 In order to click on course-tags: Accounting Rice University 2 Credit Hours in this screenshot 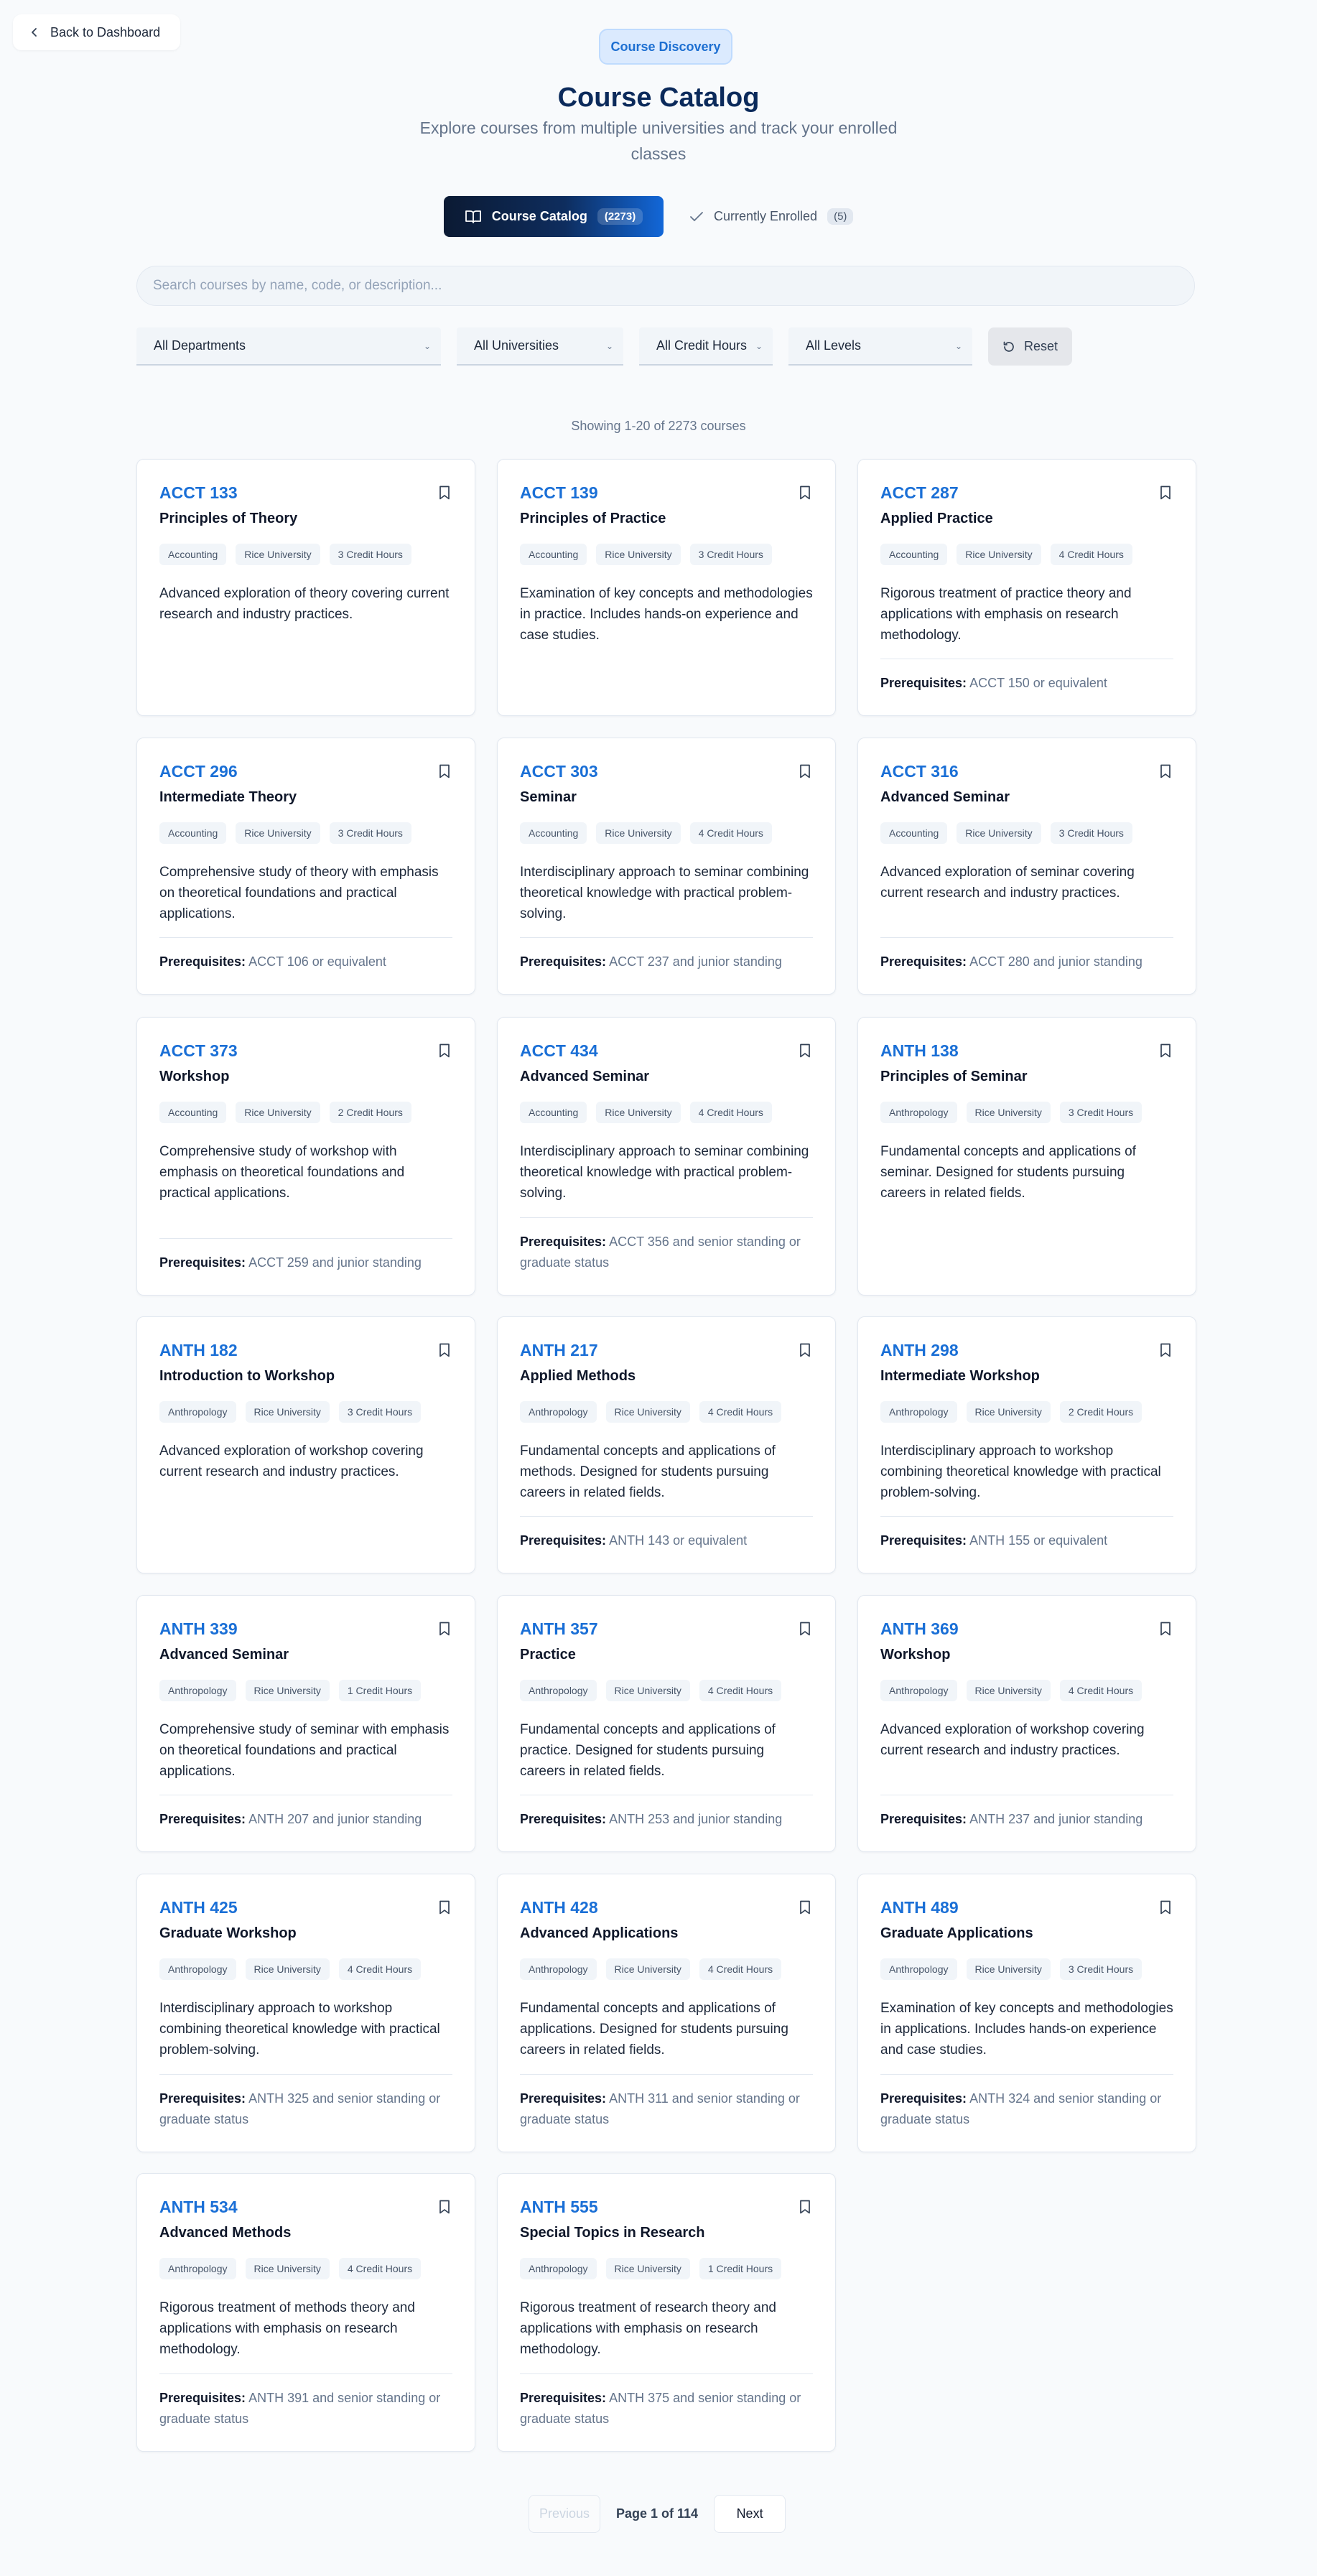, I will do `click(285, 1112)`.